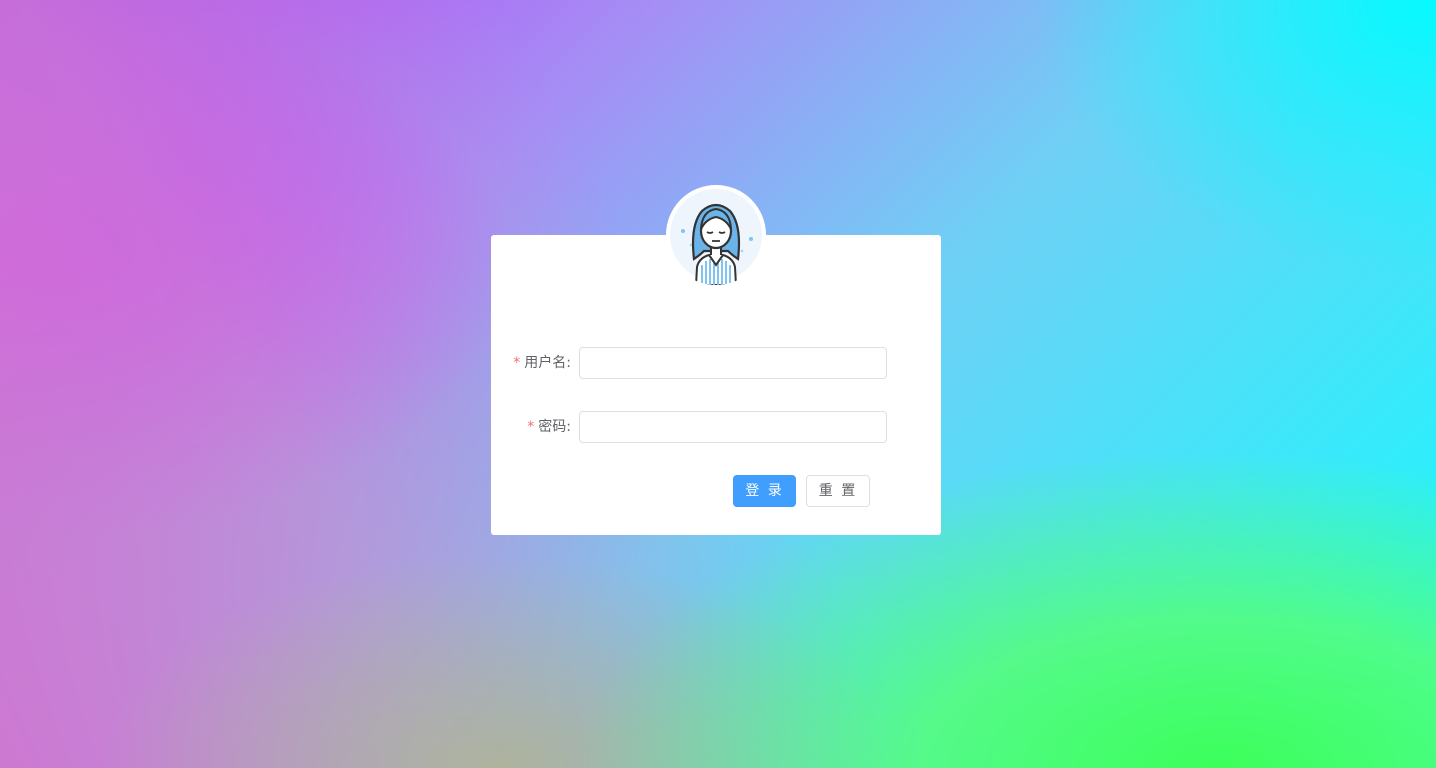 The height and width of the screenshot is (768, 1436). I want to click on user-avatar-icon, so click(716, 235).